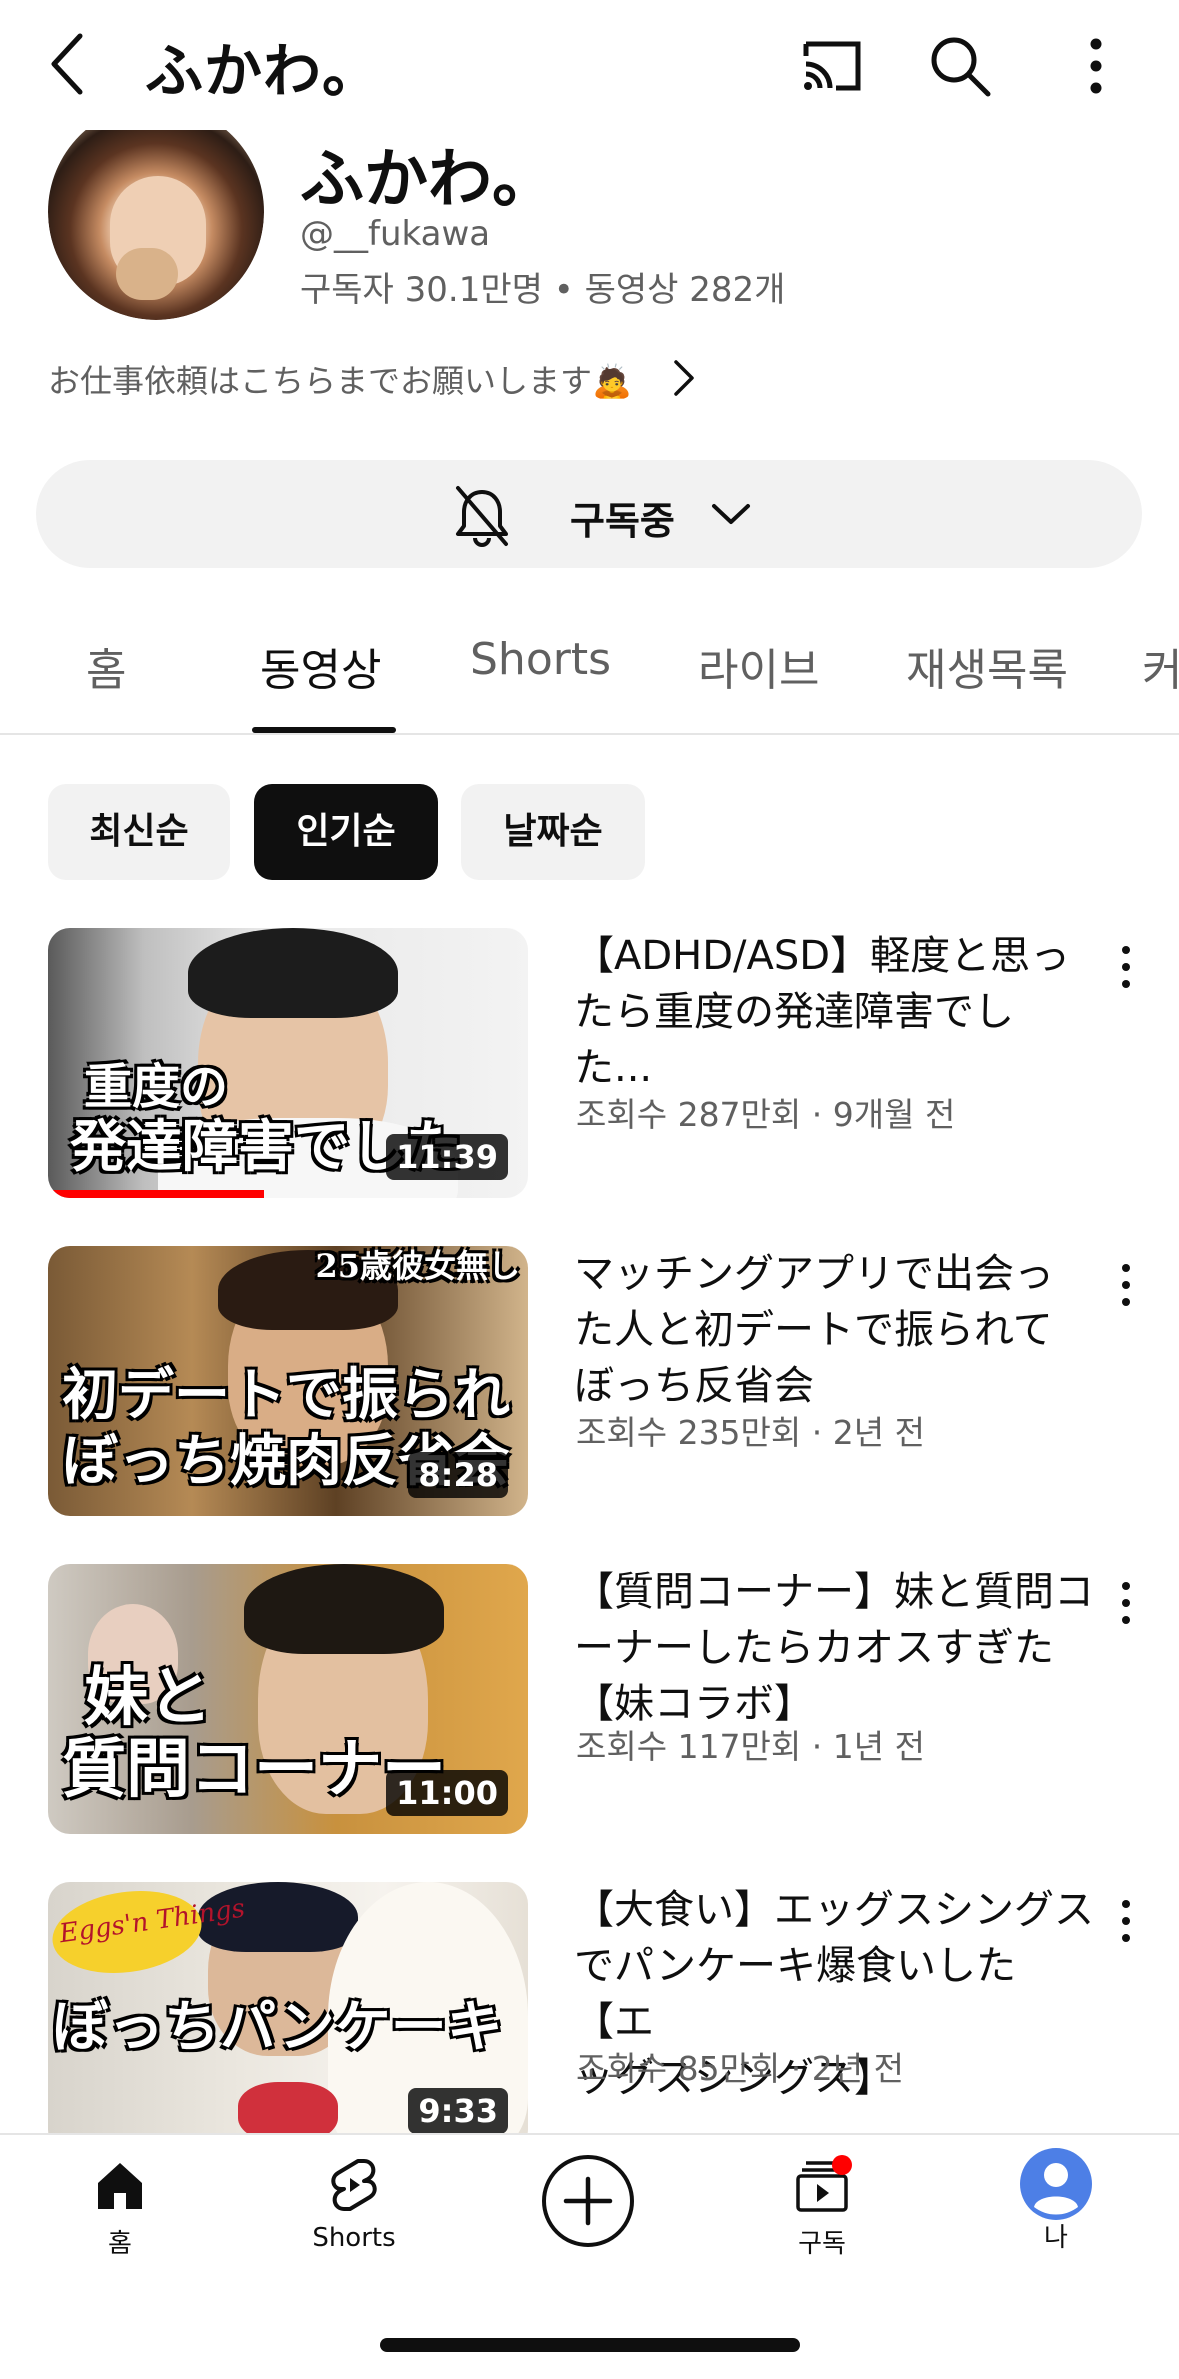  Describe the element at coordinates (156, 1087) in the screenshot. I see `thumbnail-text: 重度の` at that location.